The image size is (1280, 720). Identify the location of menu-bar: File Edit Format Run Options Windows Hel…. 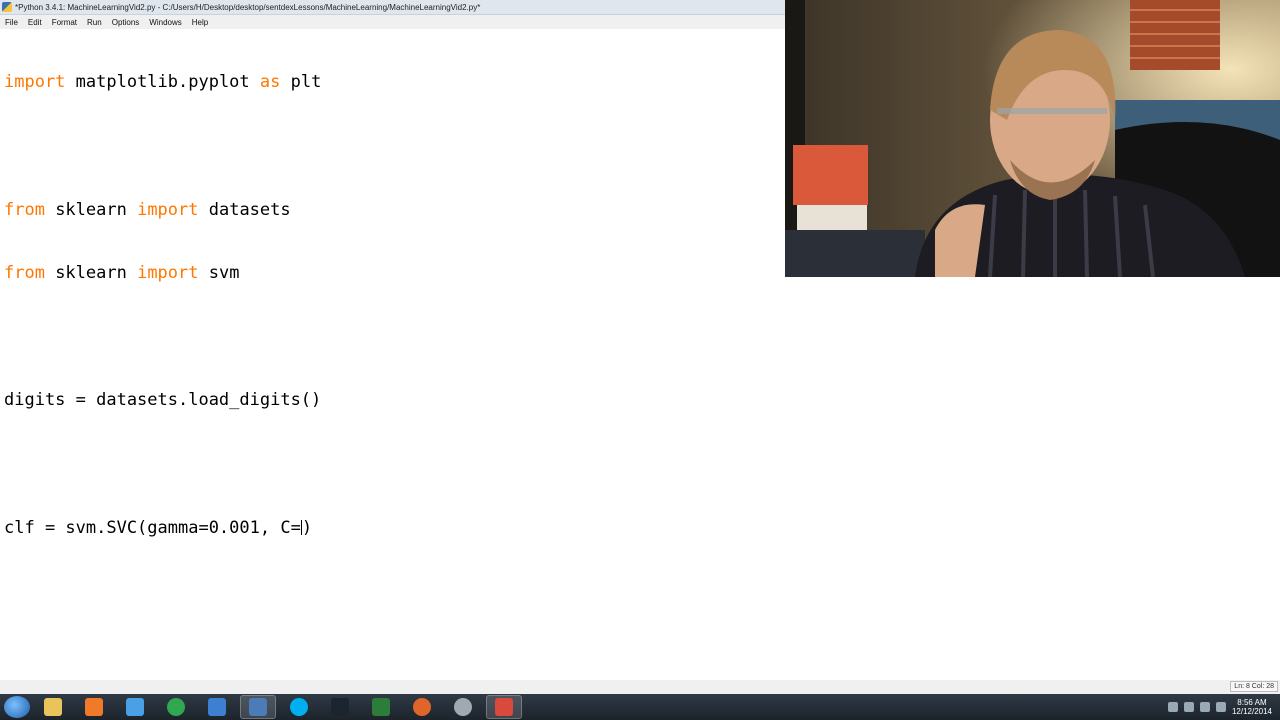
(392, 22).